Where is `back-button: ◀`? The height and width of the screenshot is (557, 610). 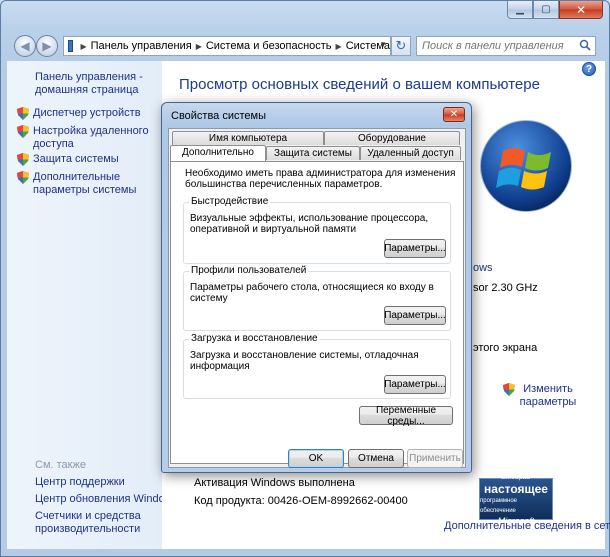 back-button: ◀ is located at coordinates (25, 46).